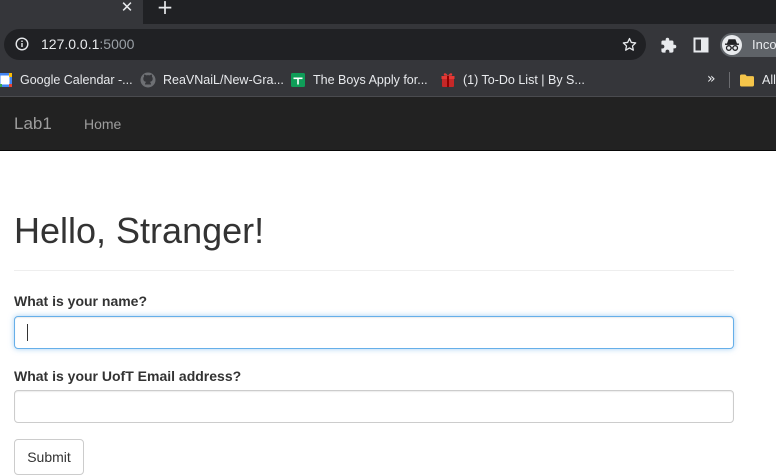  I want to click on page-title: Hello, Stranger!, so click(139, 230).